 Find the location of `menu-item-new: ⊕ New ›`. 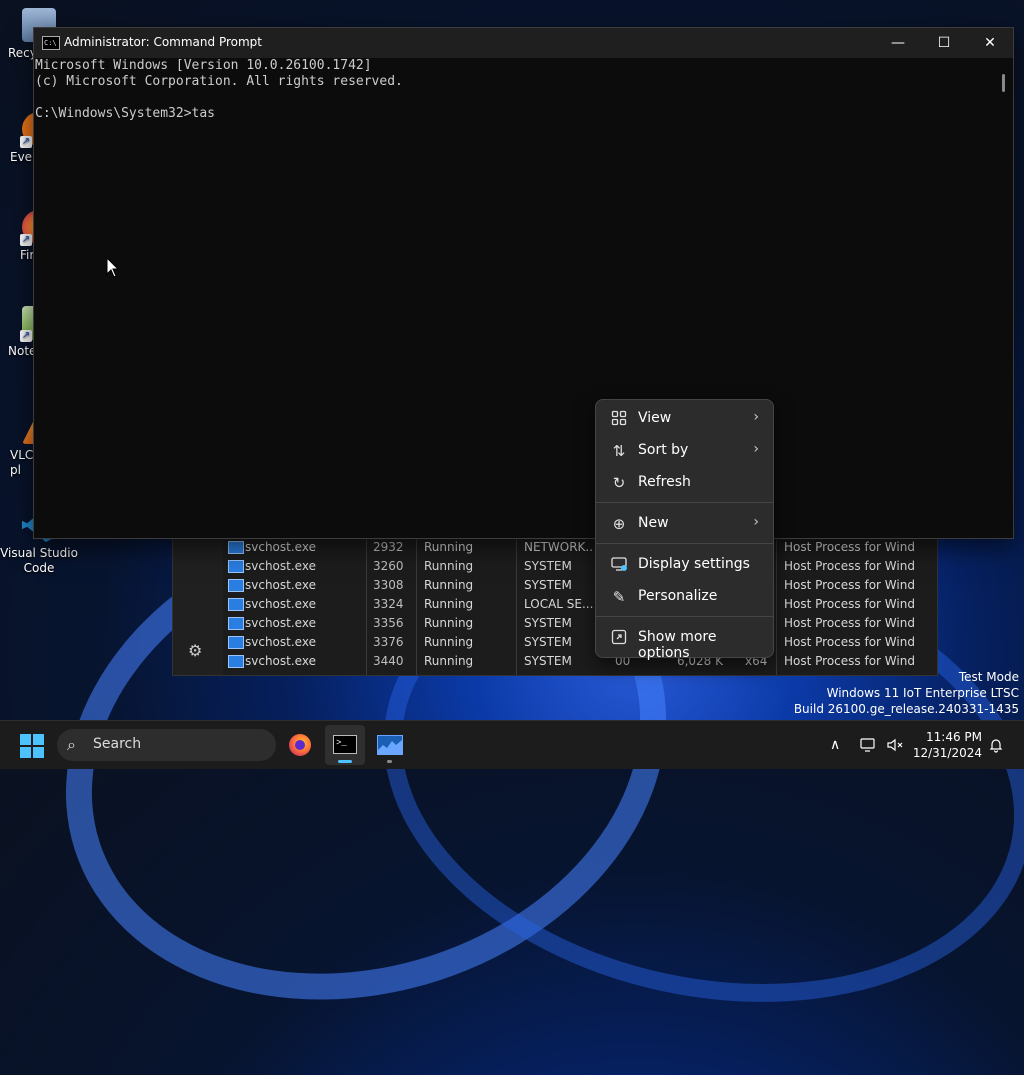

menu-item-new: ⊕ New › is located at coordinates (684, 524).